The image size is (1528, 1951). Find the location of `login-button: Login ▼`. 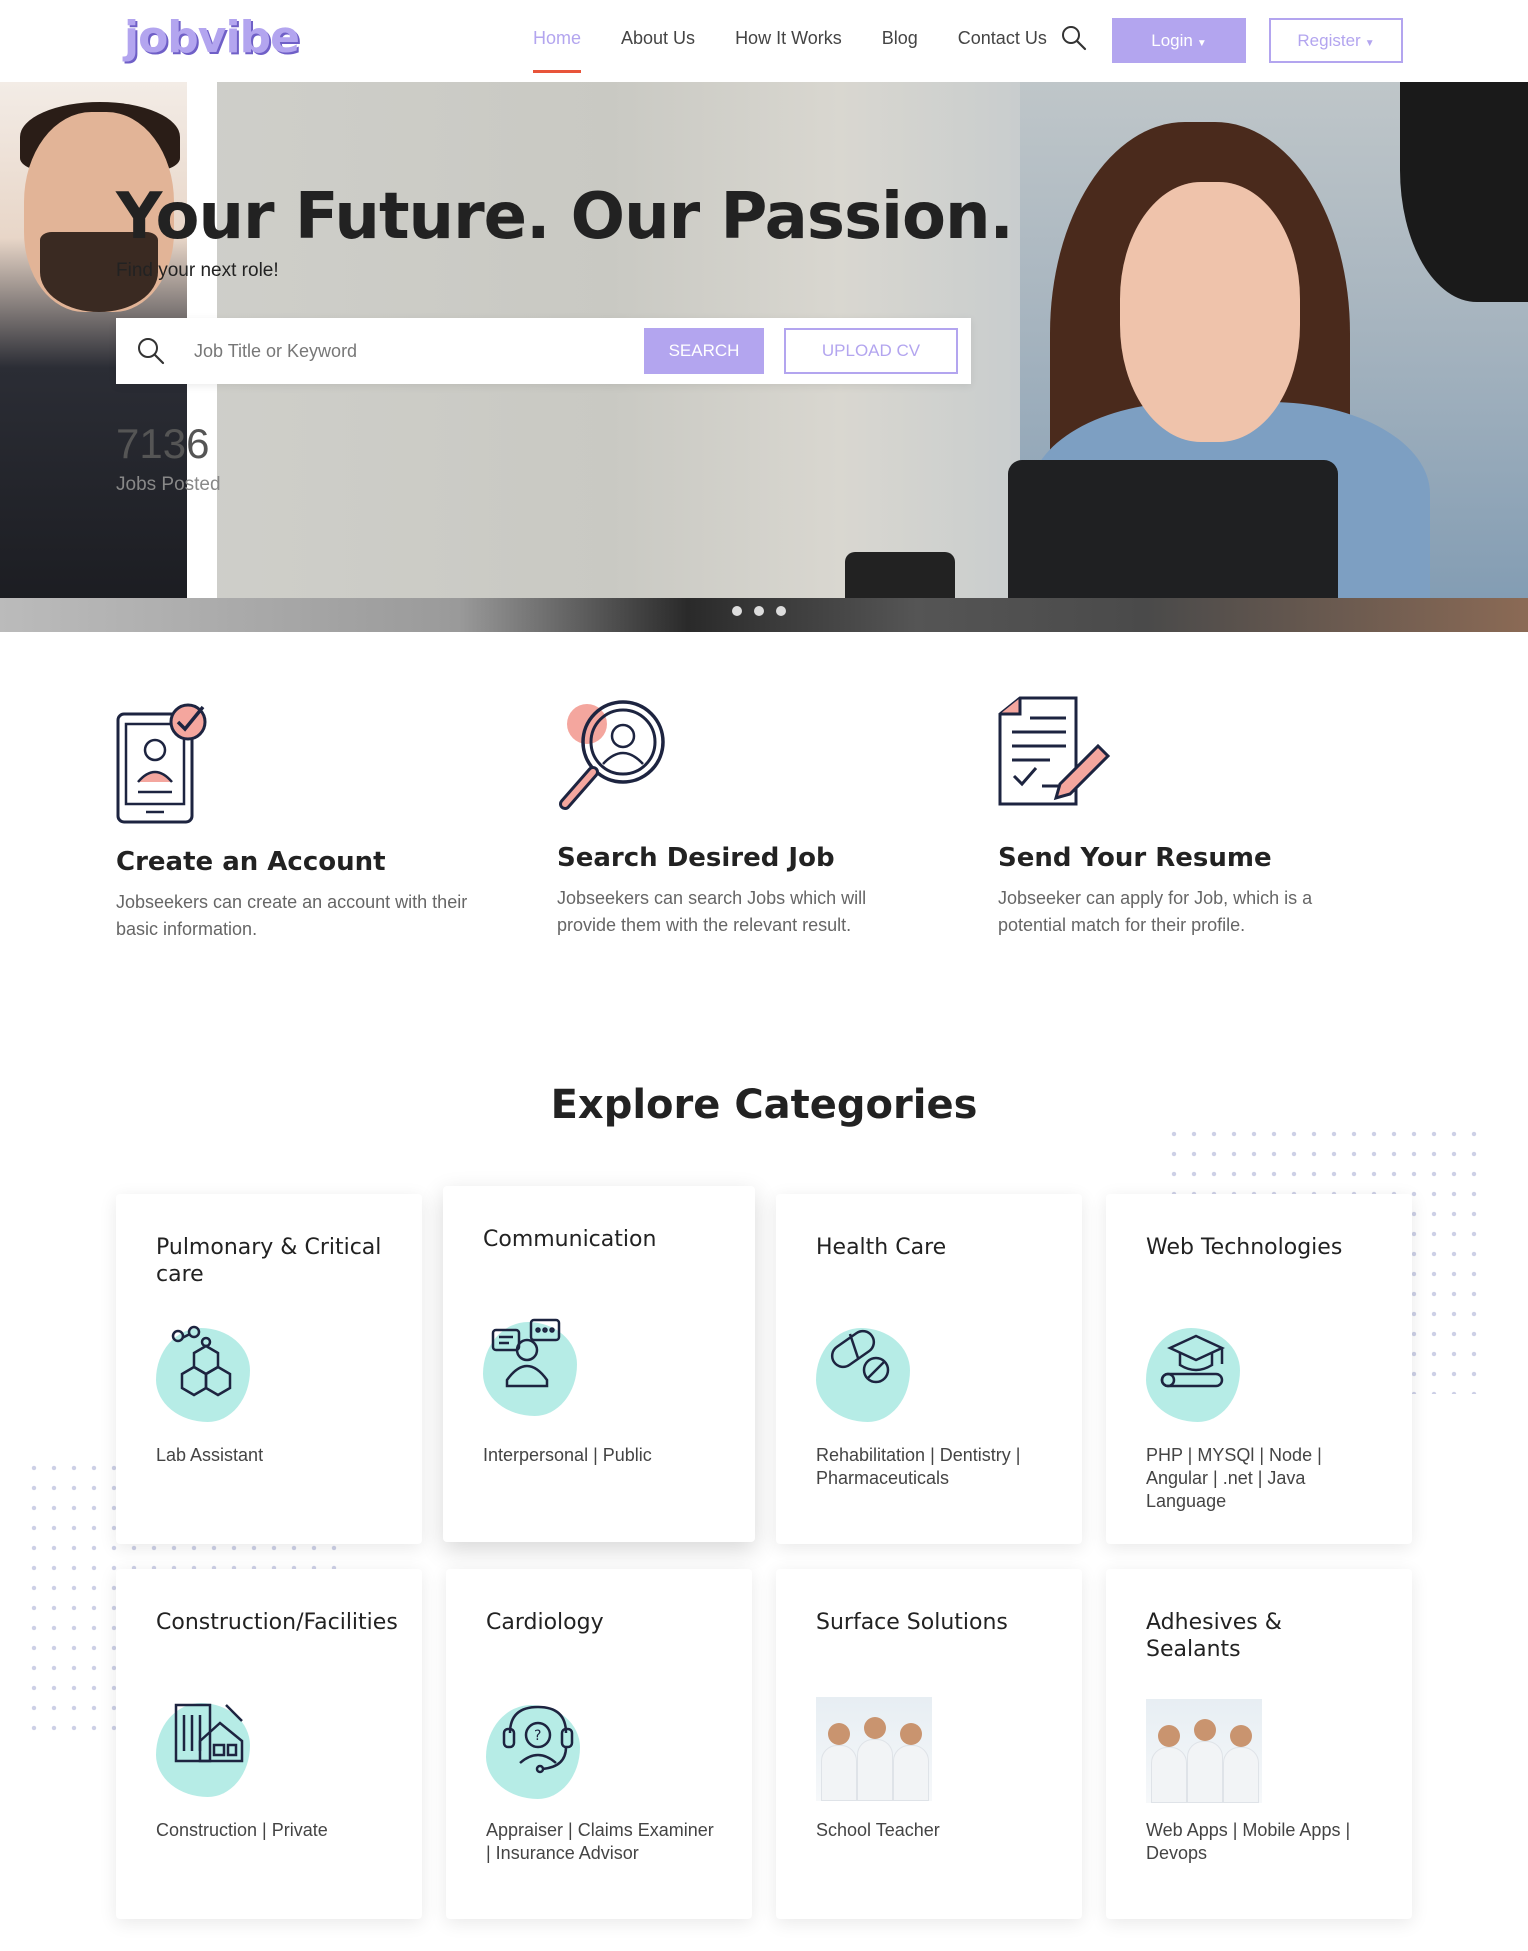

login-button: Login ▼ is located at coordinates (1179, 40).